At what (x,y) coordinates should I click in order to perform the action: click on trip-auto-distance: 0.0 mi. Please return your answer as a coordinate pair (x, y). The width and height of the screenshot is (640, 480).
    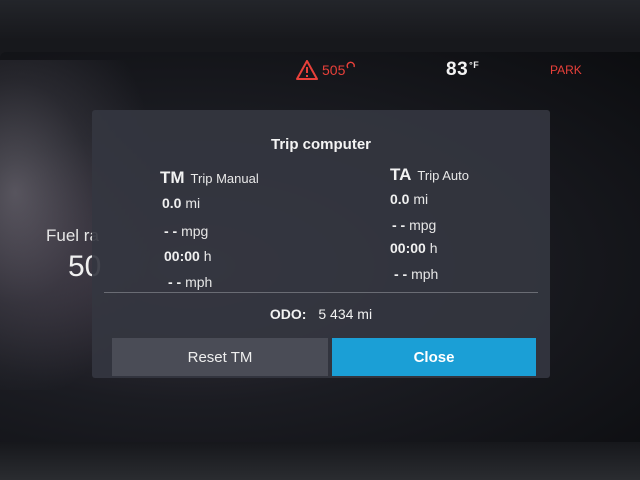
    Looking at the image, I should click on (409, 199).